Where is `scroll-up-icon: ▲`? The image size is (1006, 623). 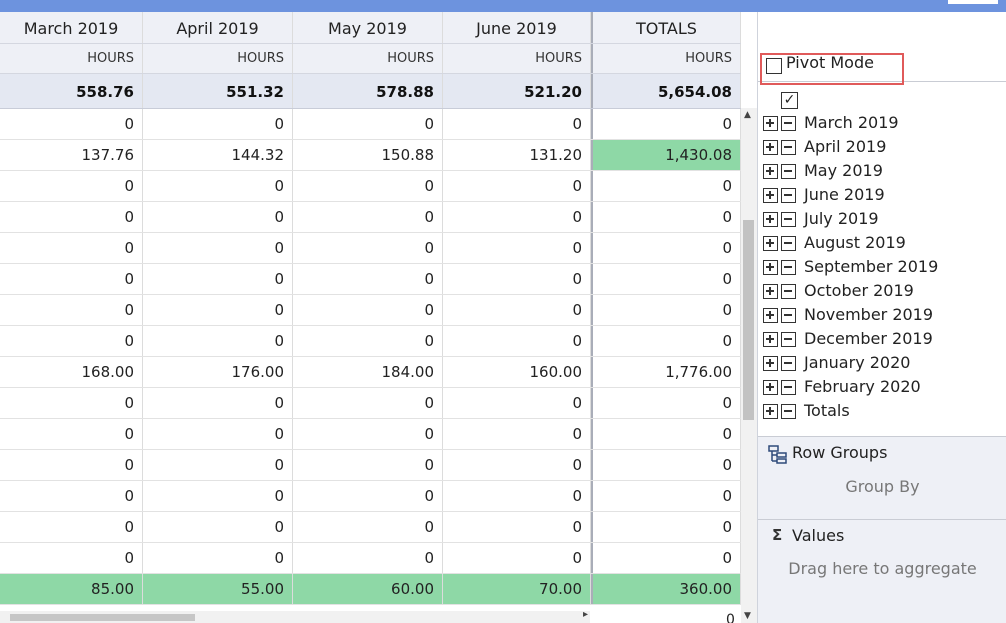 scroll-up-icon: ▲ is located at coordinates (747, 115).